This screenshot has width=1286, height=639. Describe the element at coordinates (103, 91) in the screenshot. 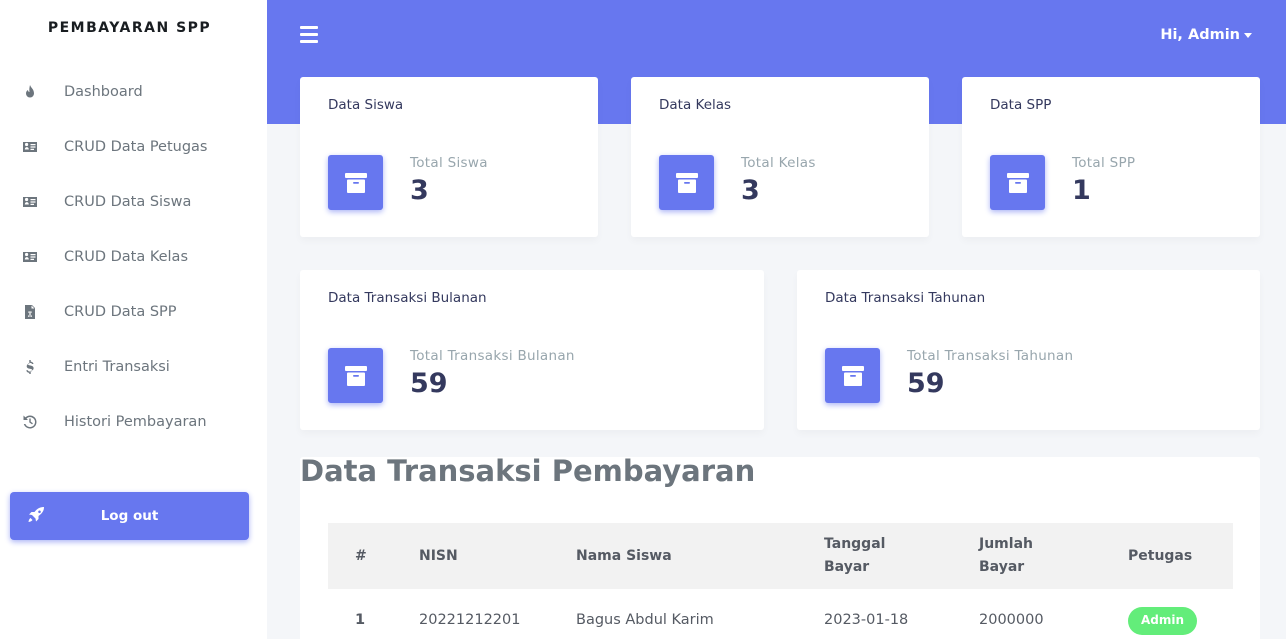

I see `sidebar-item-label: Dashboard` at that location.